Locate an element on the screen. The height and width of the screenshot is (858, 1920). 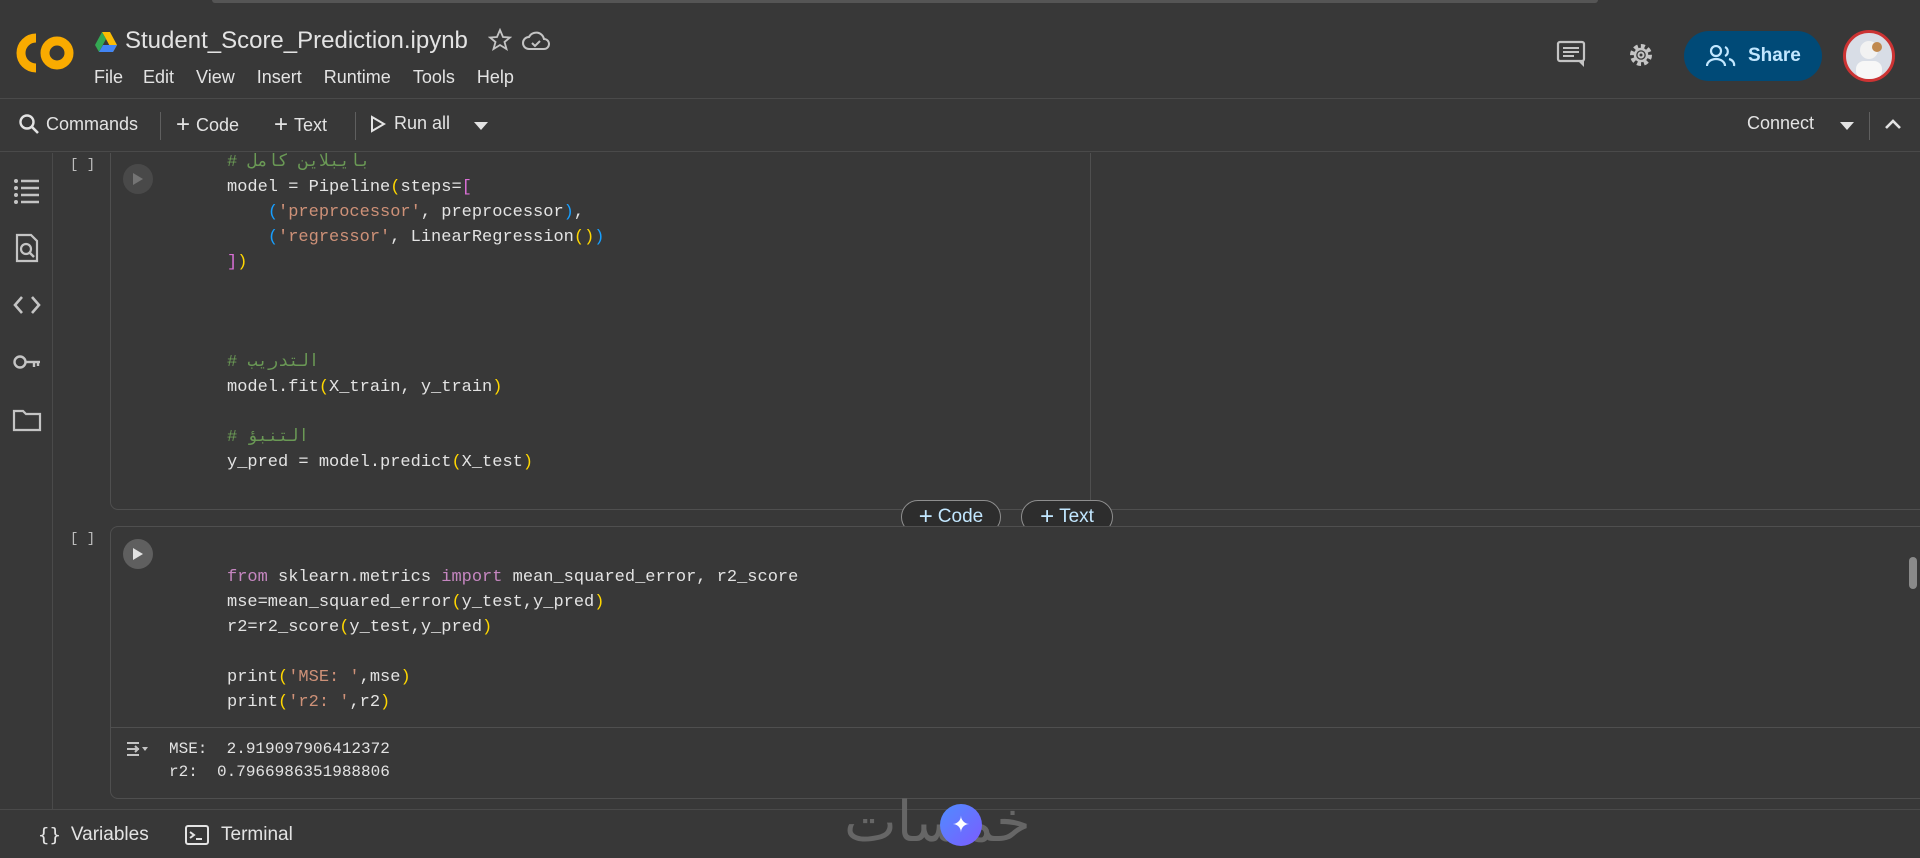
share-button: Share is located at coordinates (1753, 56).